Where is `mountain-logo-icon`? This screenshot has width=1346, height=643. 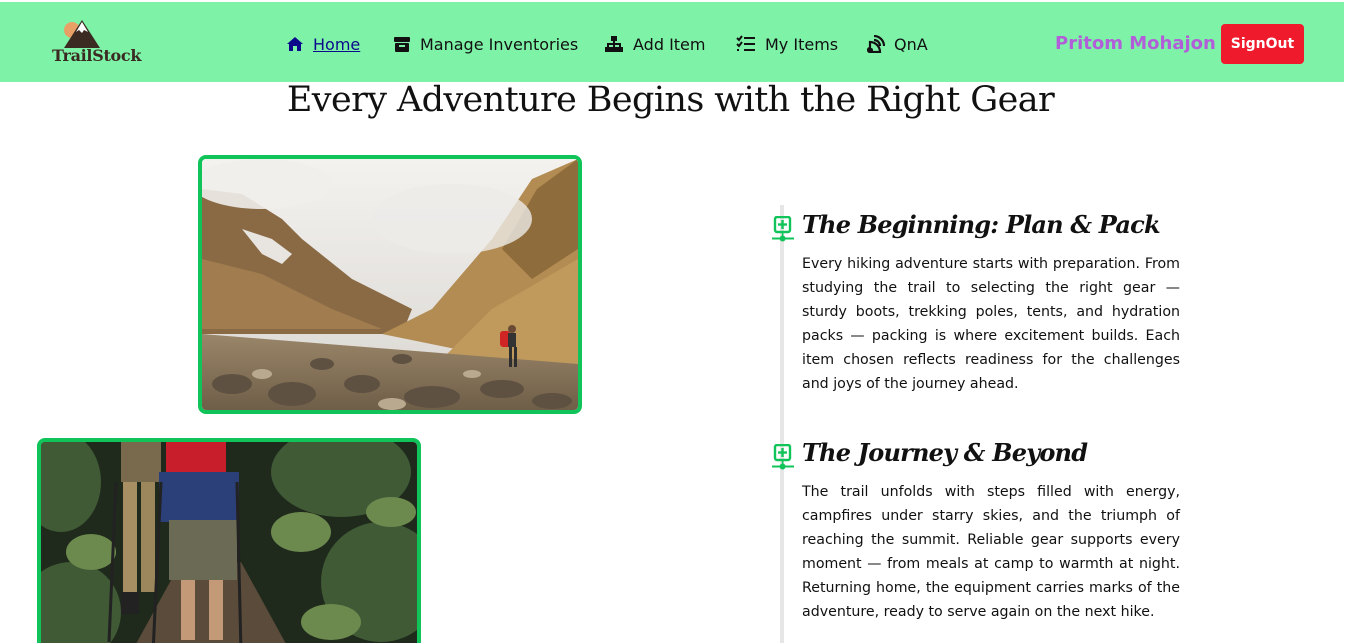
mountain-logo-icon is located at coordinates (82, 34).